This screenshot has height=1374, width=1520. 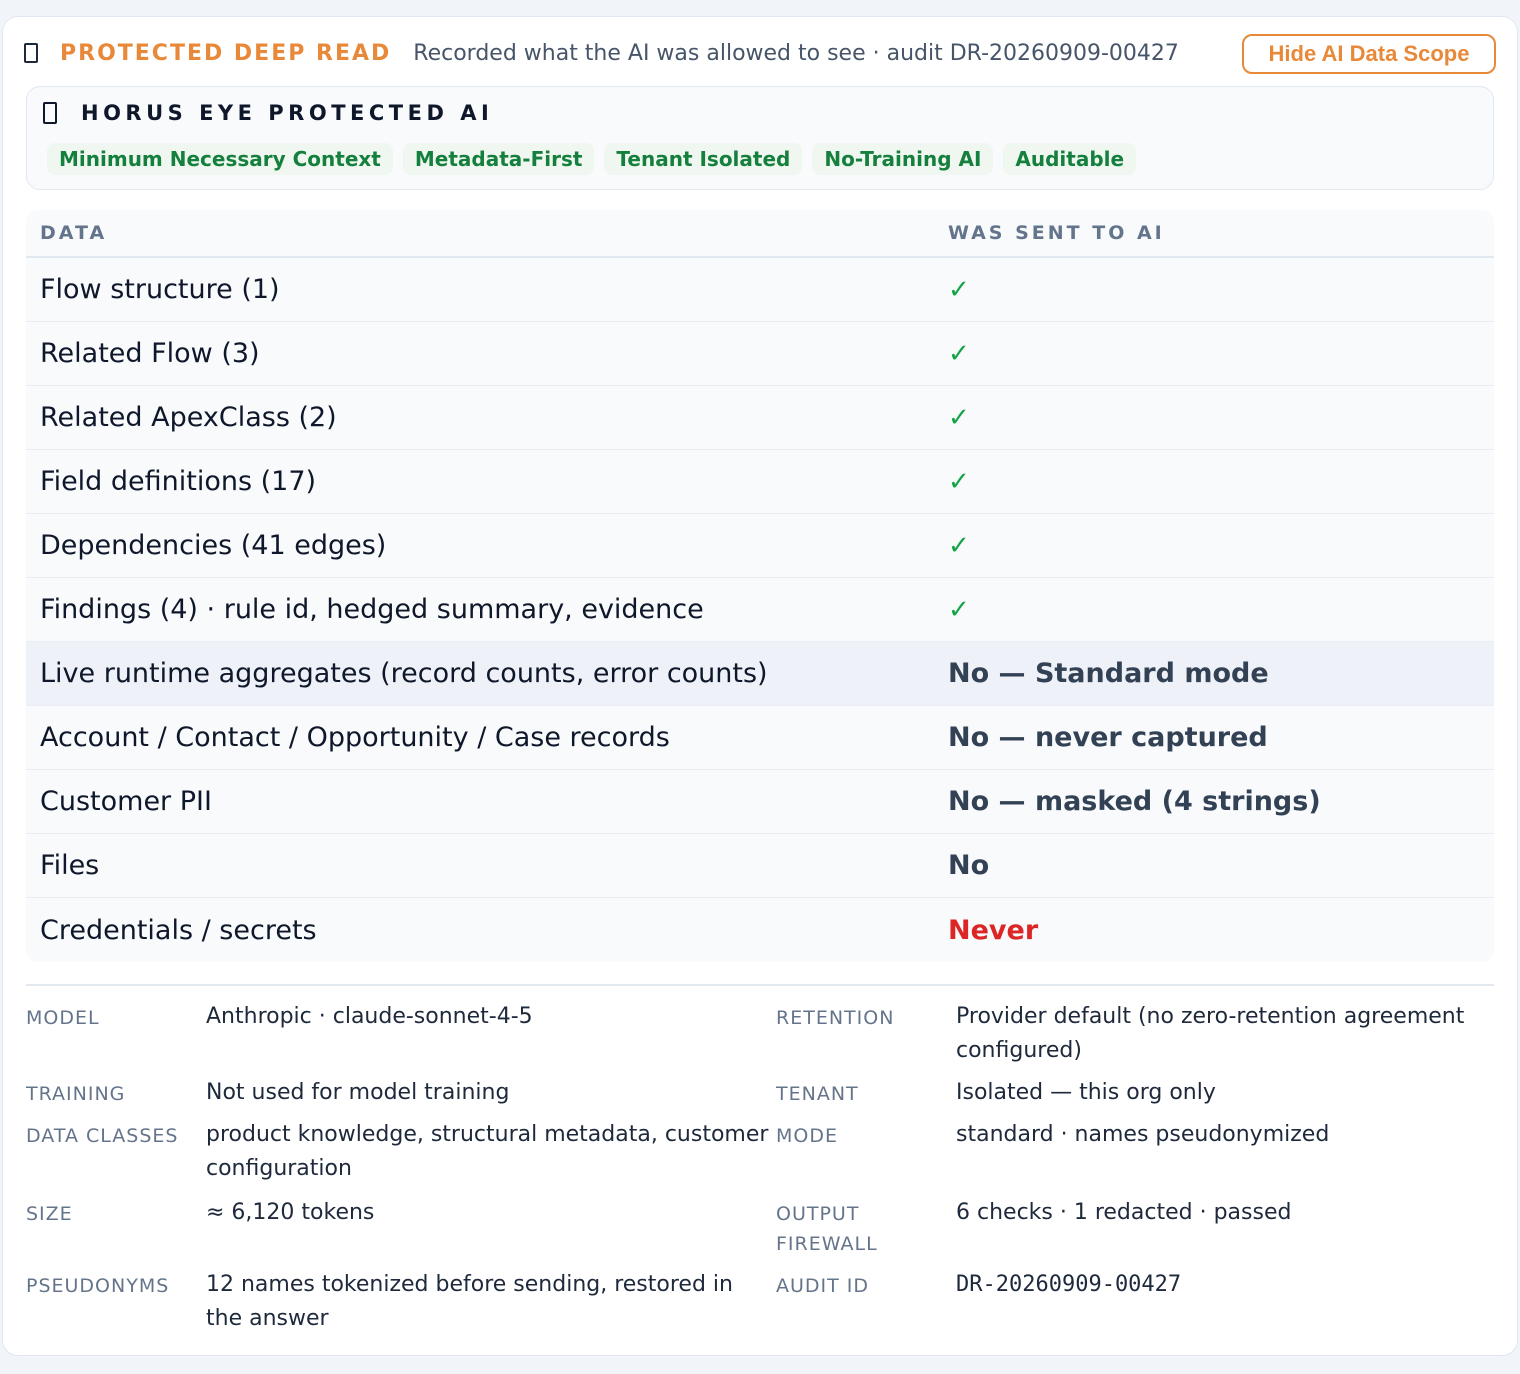 What do you see at coordinates (1143, 1134) in the screenshot?
I see `mode-value: standard · names pseudonymized` at bounding box center [1143, 1134].